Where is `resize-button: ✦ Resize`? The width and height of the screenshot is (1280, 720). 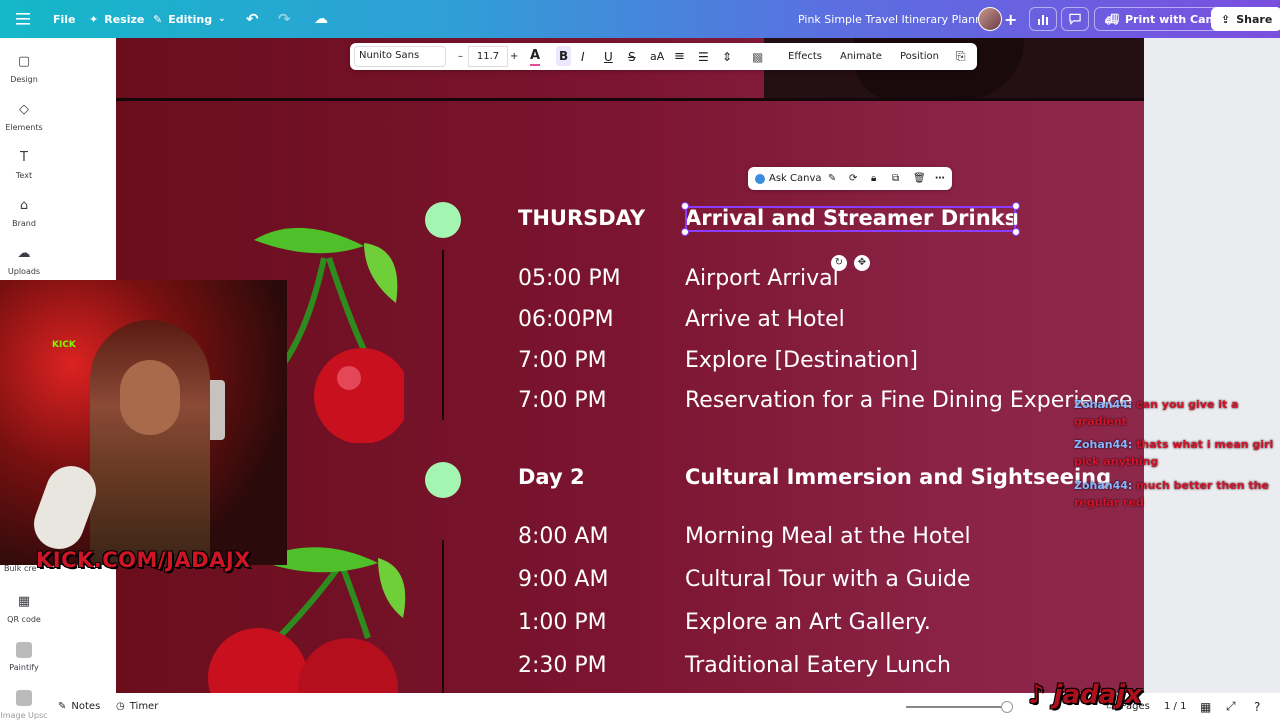 resize-button: ✦ Resize is located at coordinates (116, 19).